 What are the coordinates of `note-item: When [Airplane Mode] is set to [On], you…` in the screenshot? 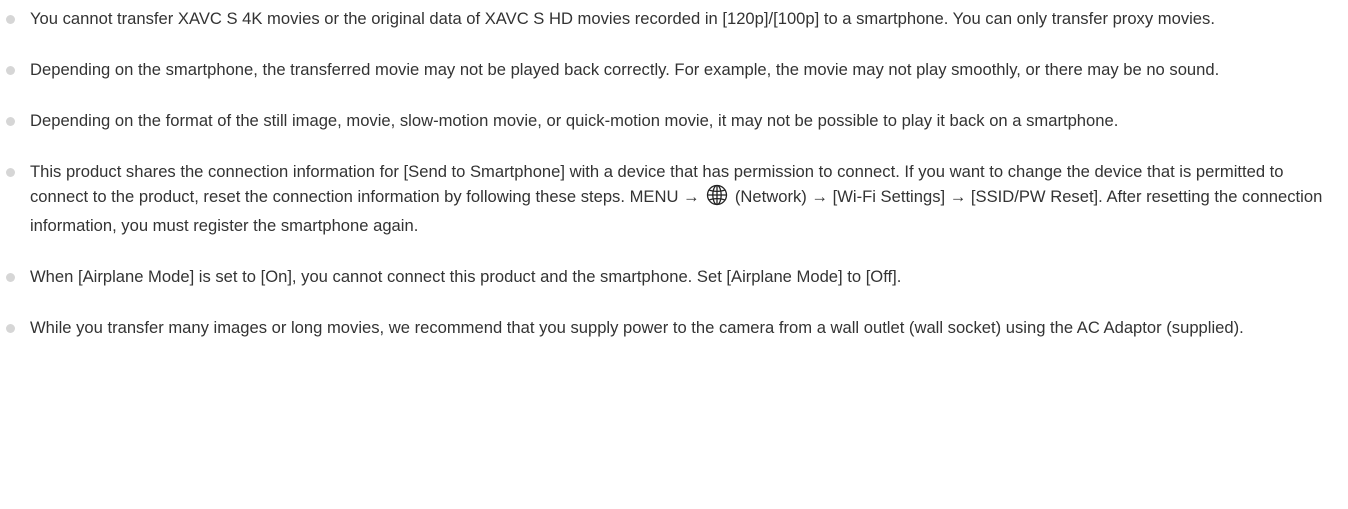 It's located at (670, 276).